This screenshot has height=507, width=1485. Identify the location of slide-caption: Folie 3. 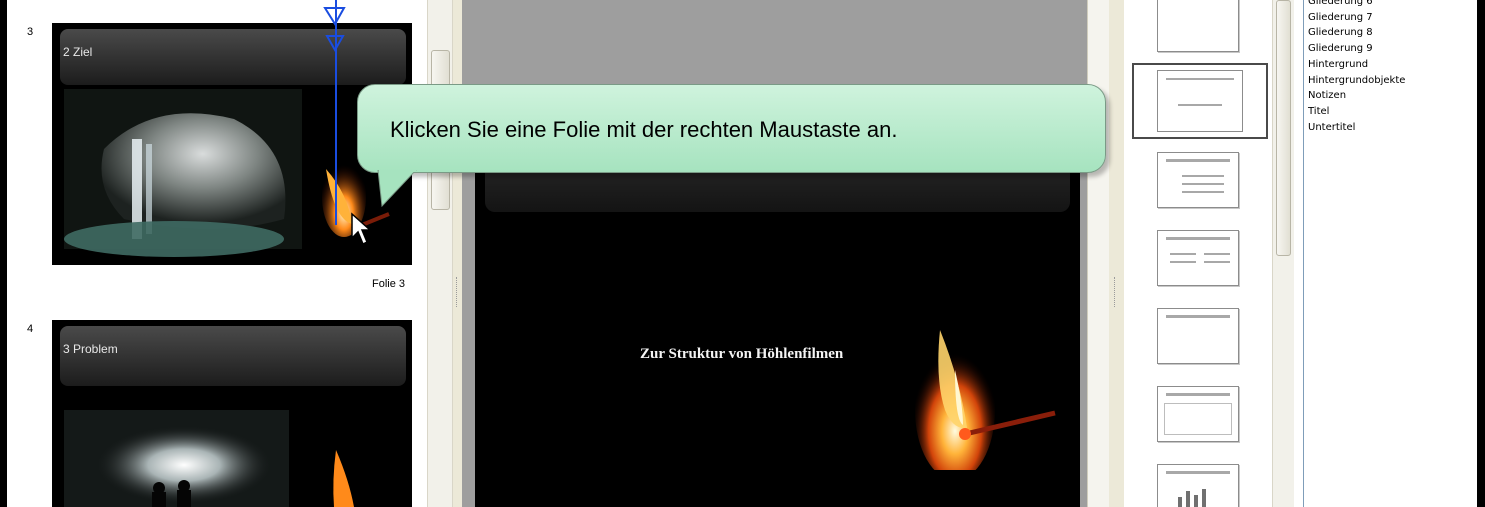
(389, 284).